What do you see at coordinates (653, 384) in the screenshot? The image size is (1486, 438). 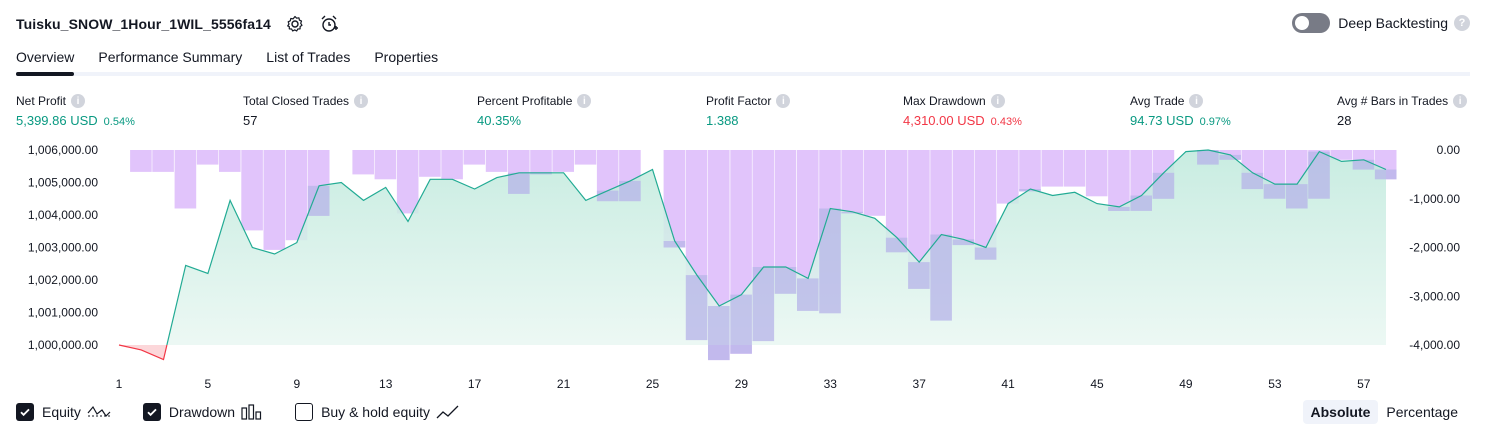 I see `x-axis-tick: 25` at bounding box center [653, 384].